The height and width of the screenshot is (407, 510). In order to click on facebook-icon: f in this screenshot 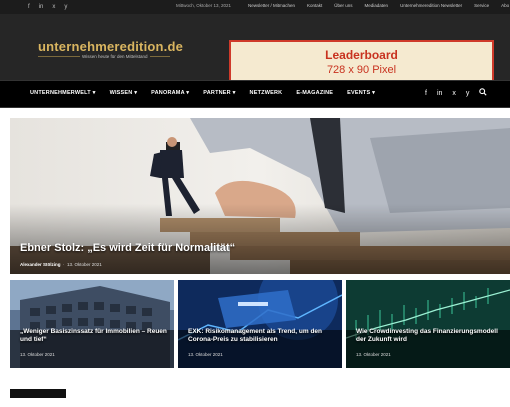, I will do `click(29, 7)`.